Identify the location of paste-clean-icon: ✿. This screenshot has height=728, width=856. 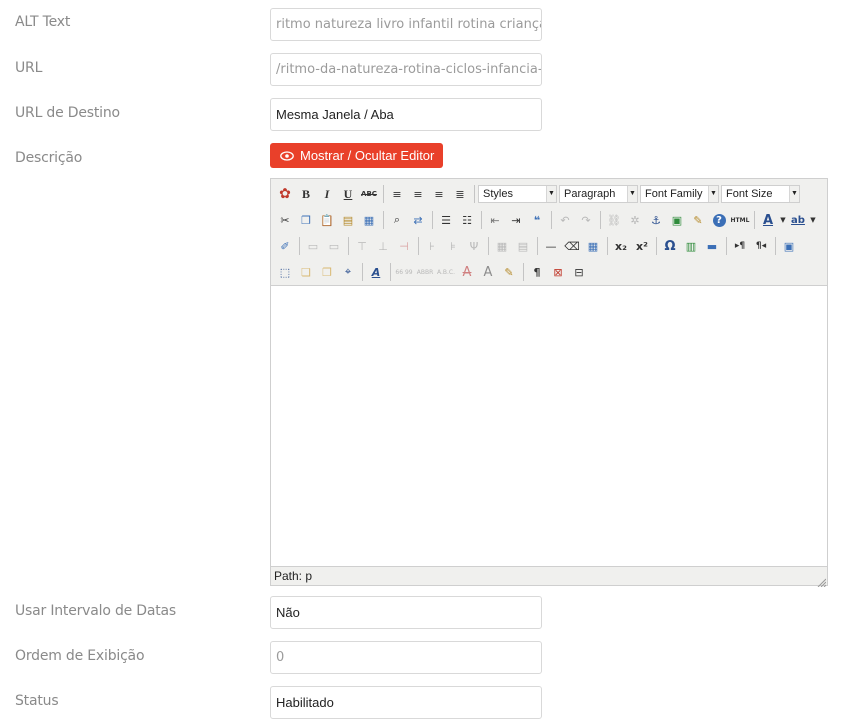
(285, 194).